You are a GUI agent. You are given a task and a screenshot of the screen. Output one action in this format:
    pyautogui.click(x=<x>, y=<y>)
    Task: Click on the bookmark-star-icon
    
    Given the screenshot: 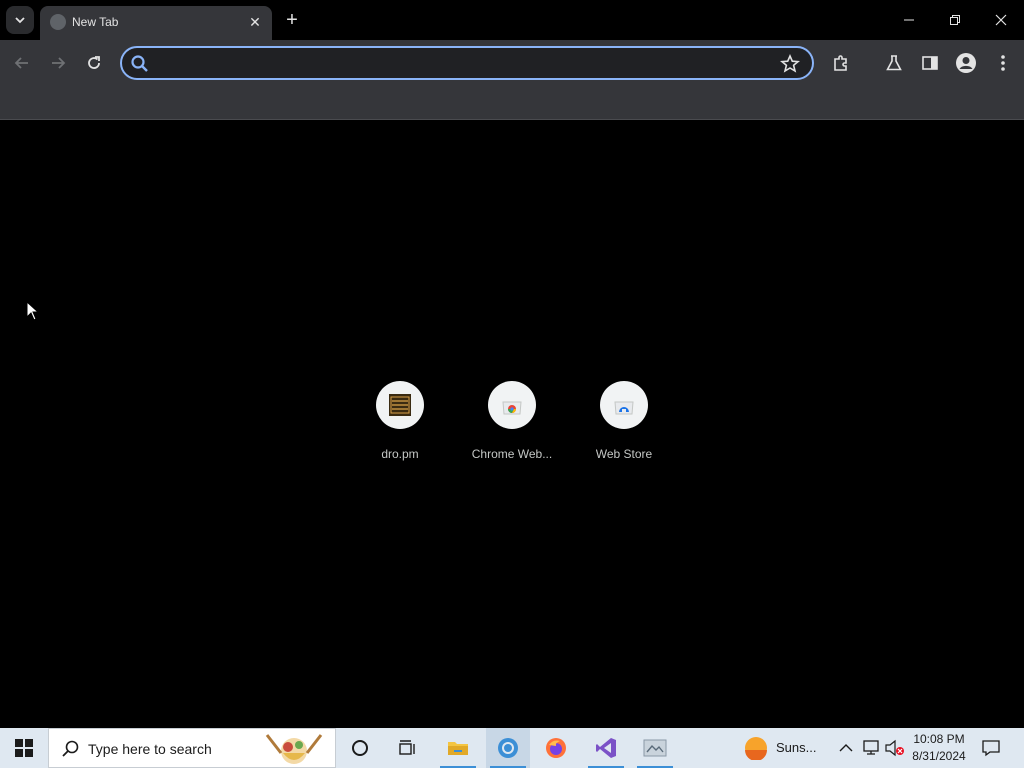 What is the action you would take?
    pyautogui.click(x=790, y=64)
    